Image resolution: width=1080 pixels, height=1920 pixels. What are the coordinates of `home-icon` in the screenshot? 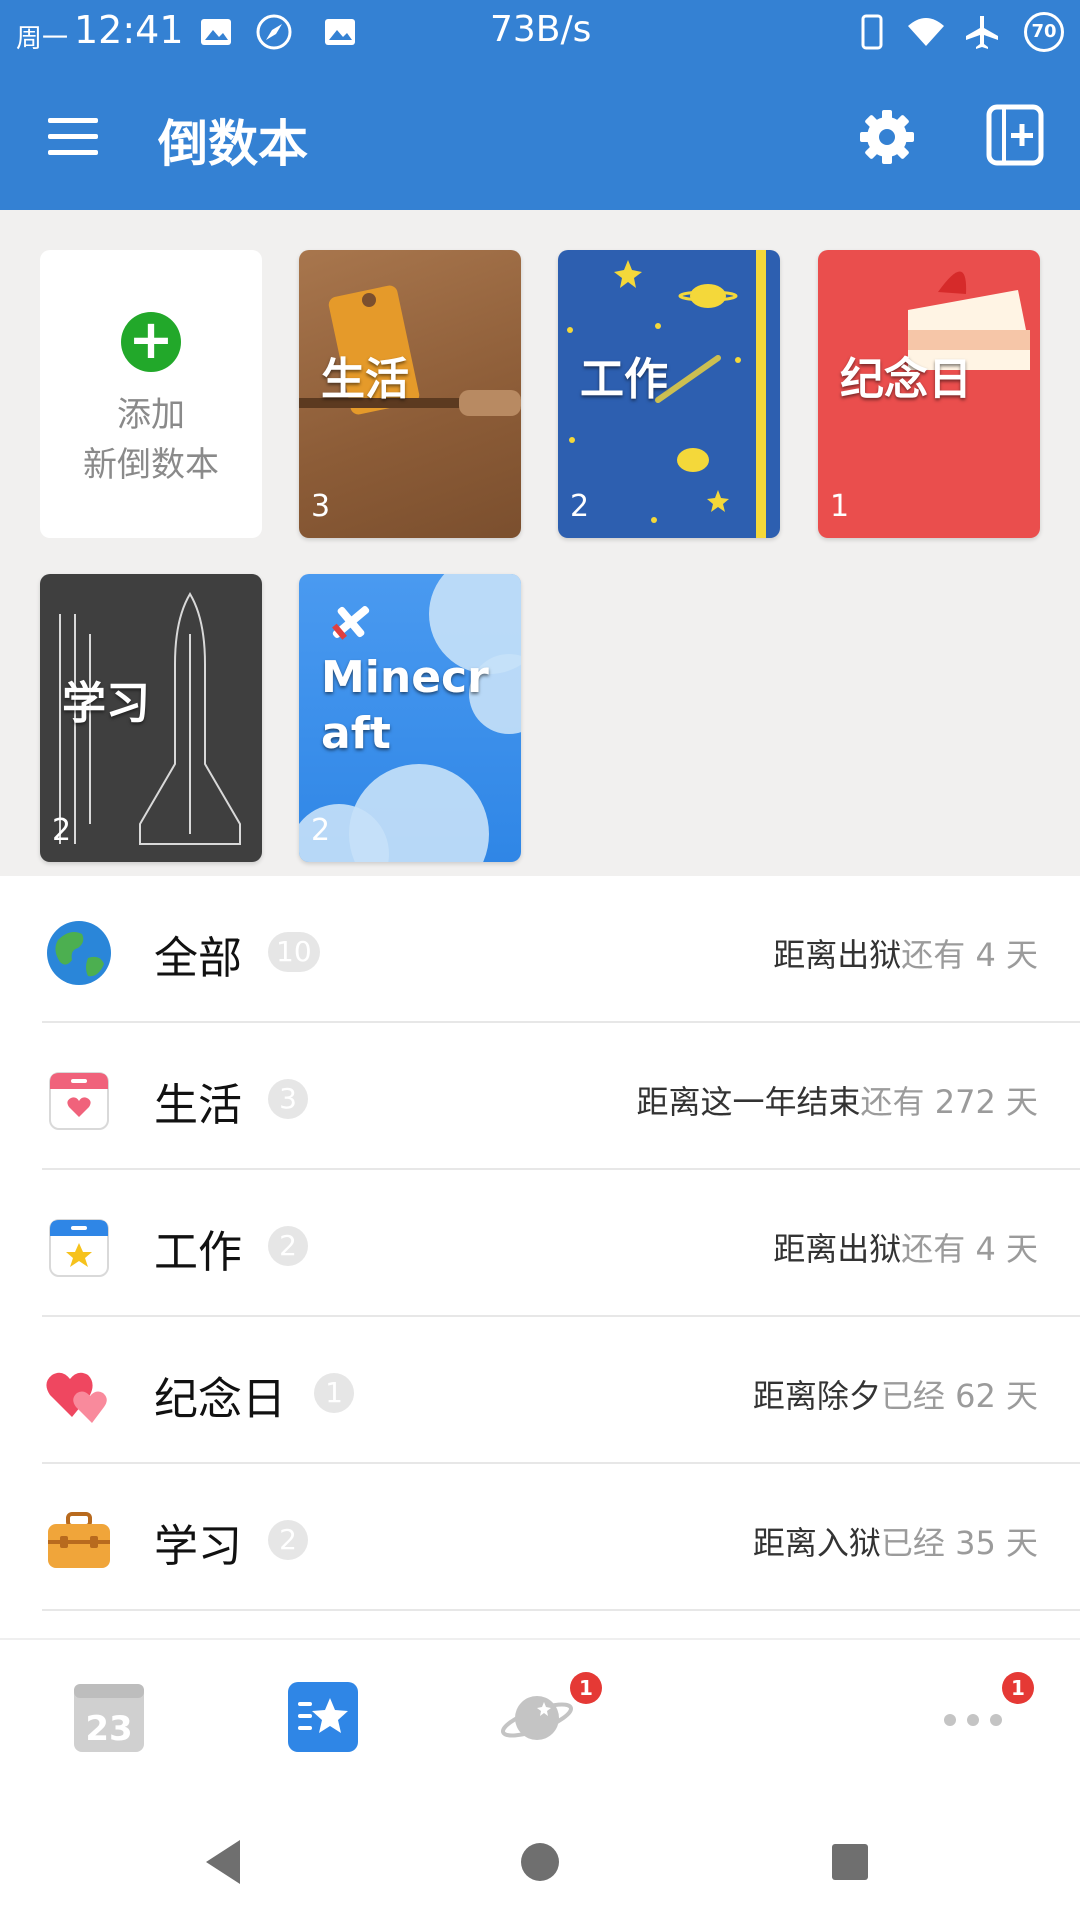 It's located at (540, 1862).